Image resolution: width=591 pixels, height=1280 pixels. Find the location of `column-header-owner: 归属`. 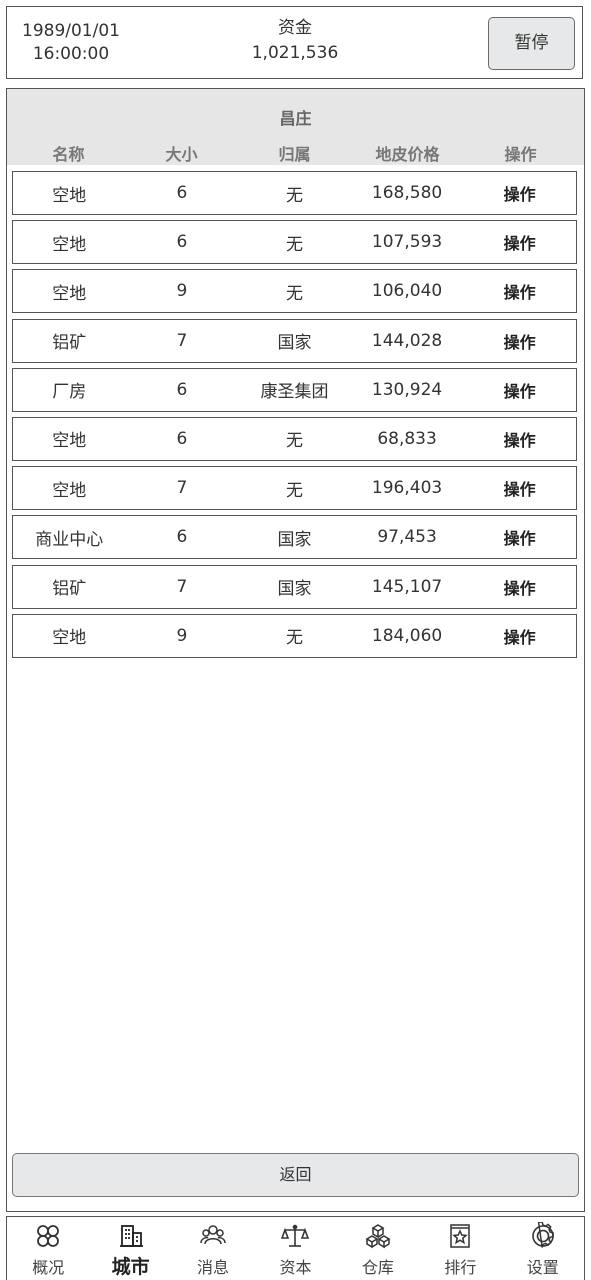

column-header-owner: 归属 is located at coordinates (294, 154).